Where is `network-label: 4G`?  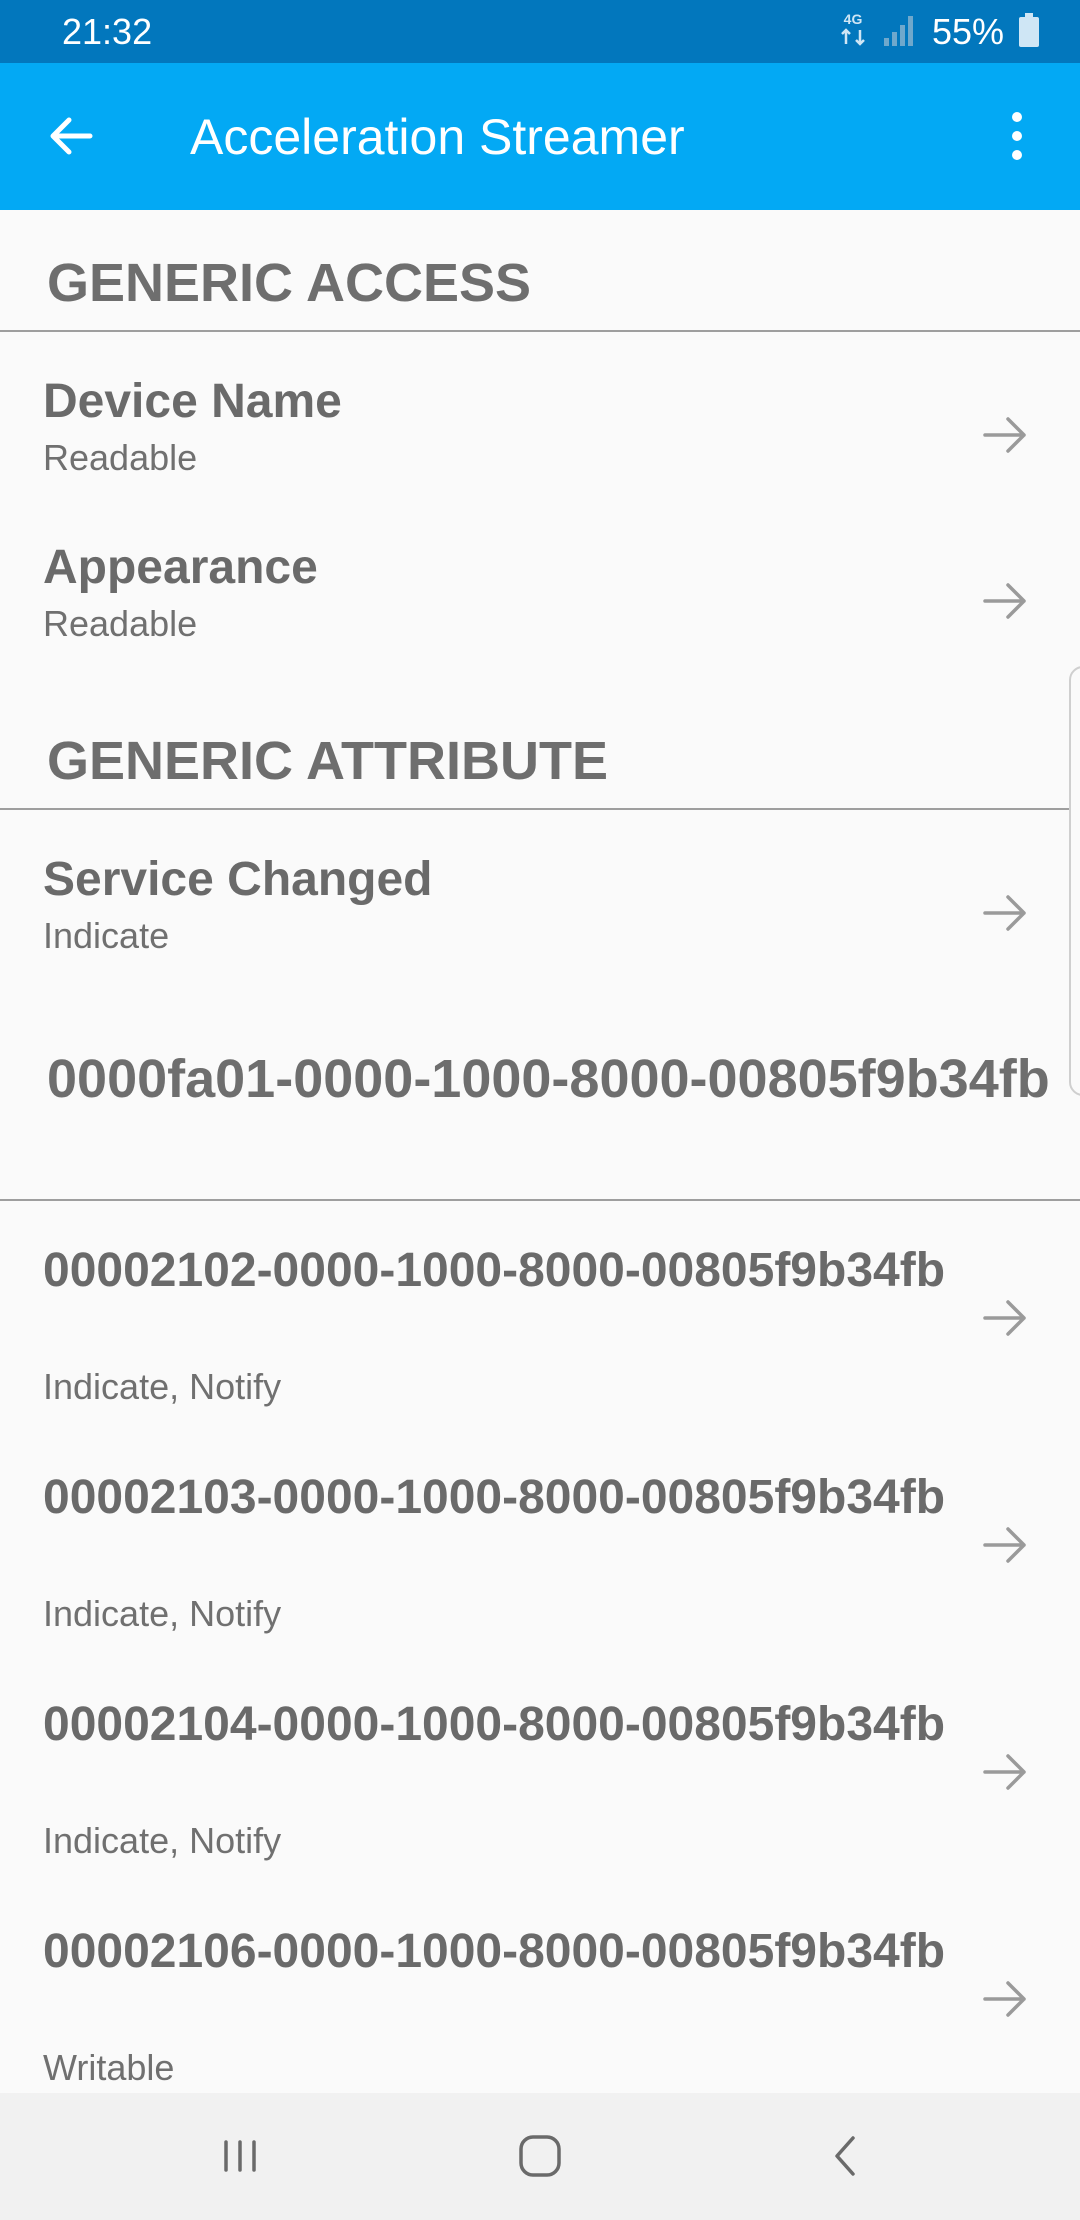
network-label: 4G is located at coordinates (853, 19).